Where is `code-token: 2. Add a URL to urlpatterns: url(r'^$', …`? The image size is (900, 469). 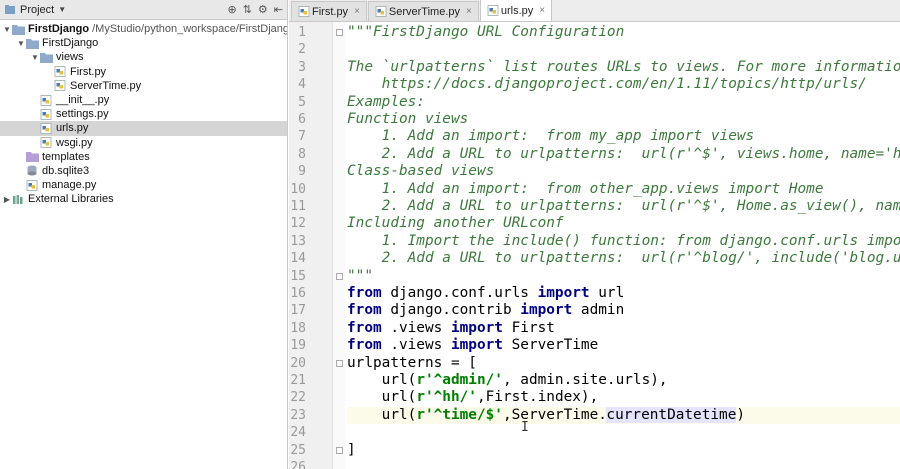 code-token: 2. Add a URL to urlpatterns: url(r'^$', … is located at coordinates (623, 153).